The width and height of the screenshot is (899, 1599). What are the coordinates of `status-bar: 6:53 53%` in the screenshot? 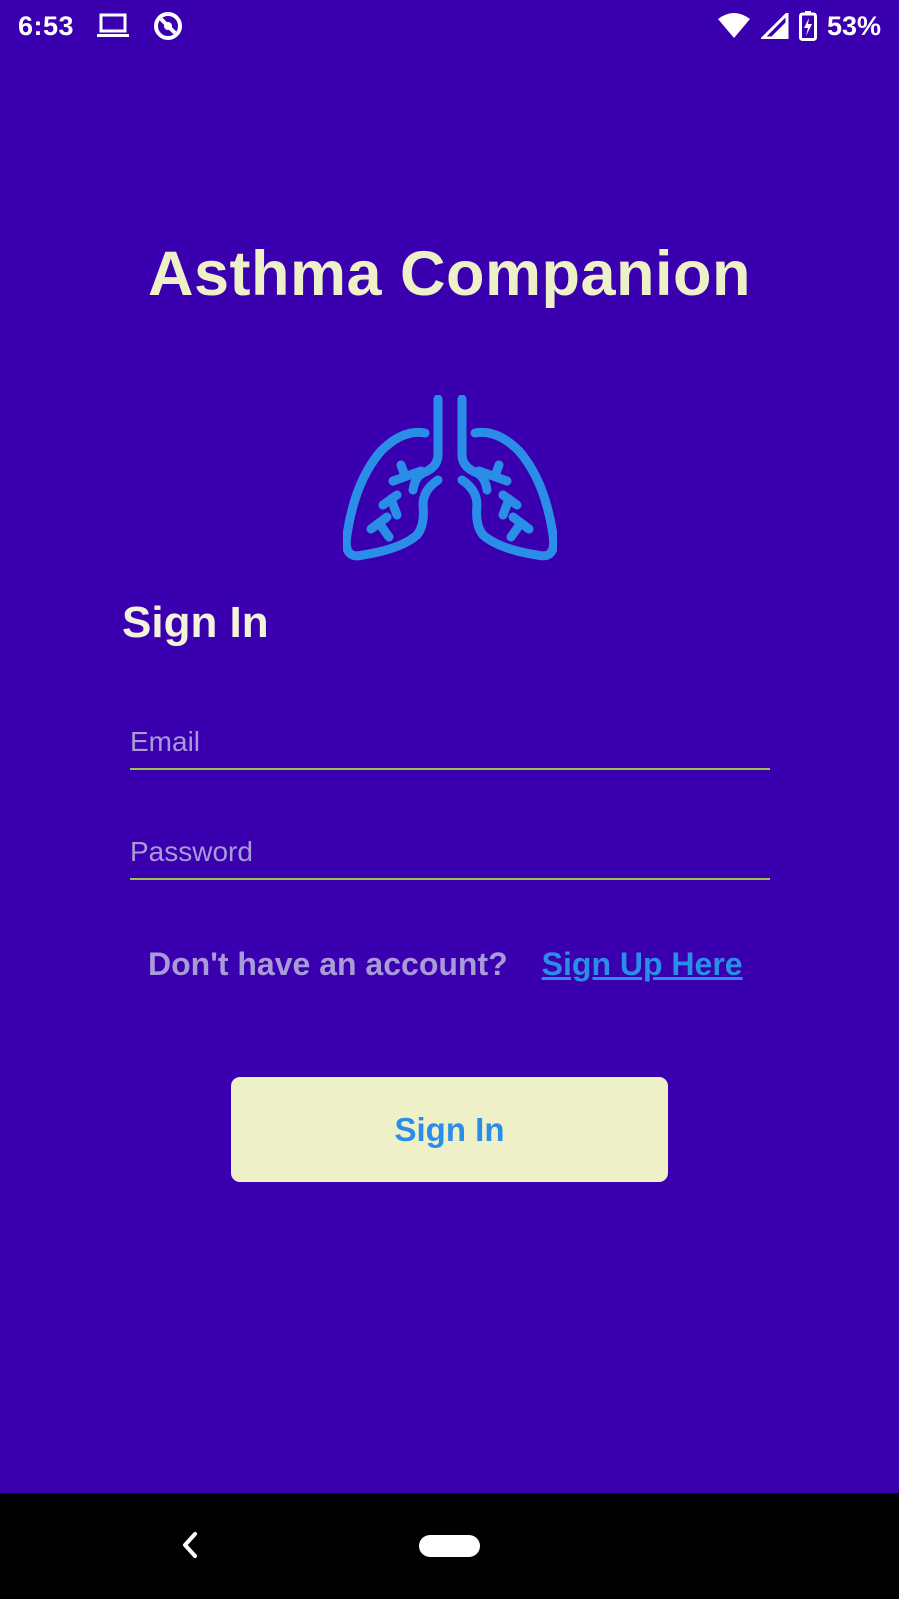 It's located at (449, 26).